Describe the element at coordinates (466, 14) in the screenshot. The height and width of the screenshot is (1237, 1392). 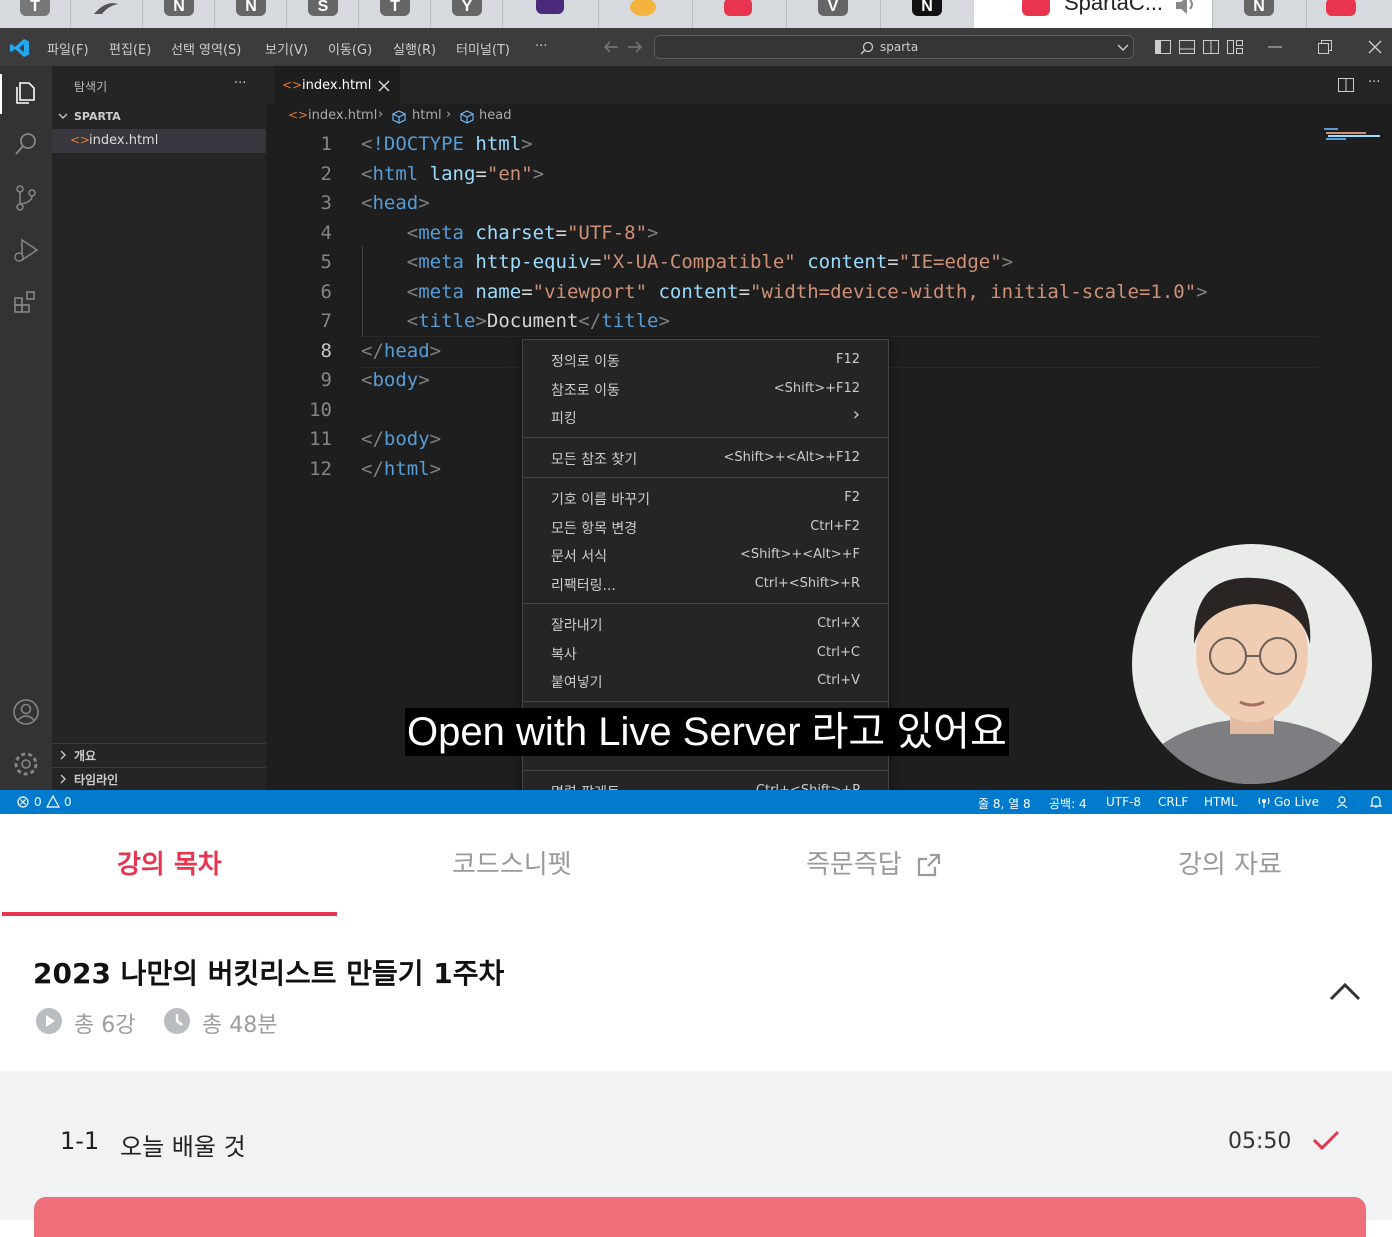
I see `browser-tab: Y` at that location.